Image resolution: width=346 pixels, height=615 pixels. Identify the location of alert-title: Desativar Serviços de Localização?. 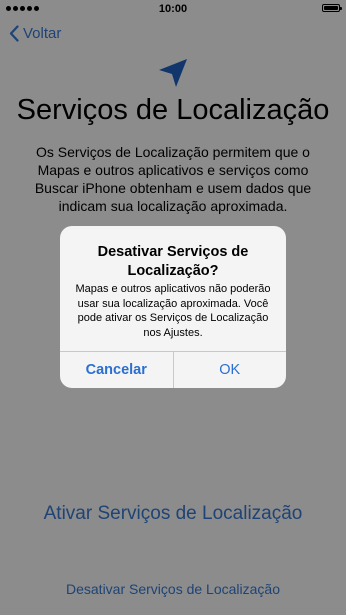
(173, 261).